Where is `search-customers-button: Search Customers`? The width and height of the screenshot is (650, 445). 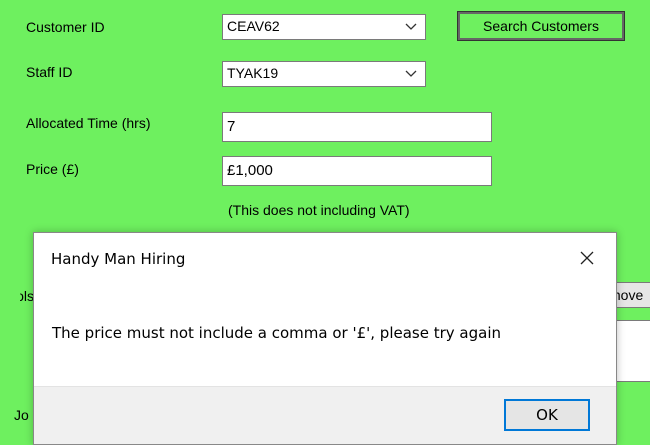 search-customers-button: Search Customers is located at coordinates (541, 26).